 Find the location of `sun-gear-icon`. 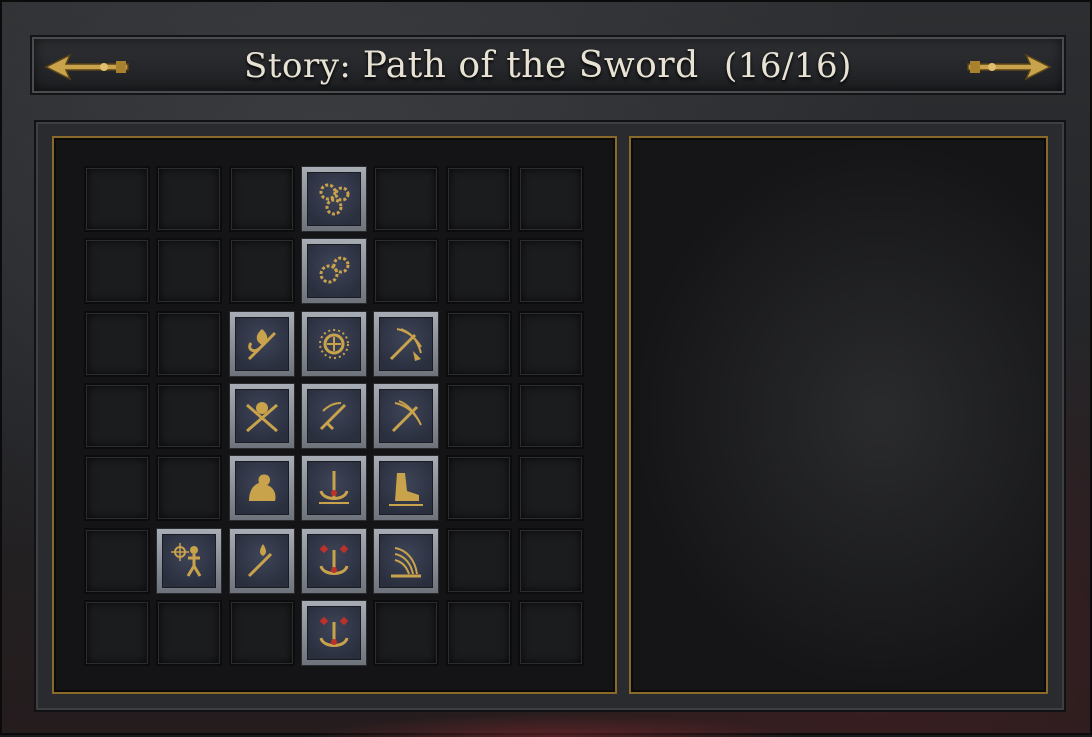

sun-gear-icon is located at coordinates (333, 343).